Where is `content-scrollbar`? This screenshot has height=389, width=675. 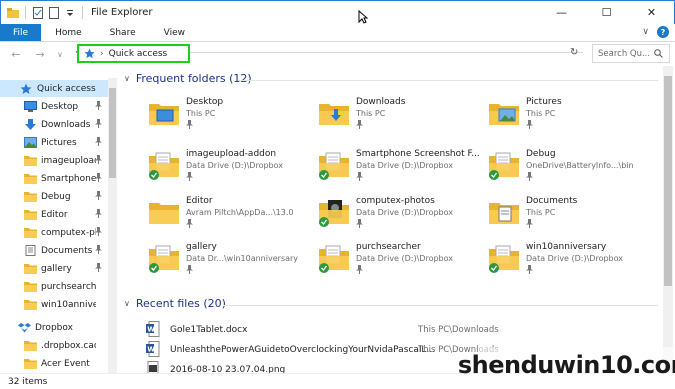
content-scrollbar is located at coordinates (668, 219).